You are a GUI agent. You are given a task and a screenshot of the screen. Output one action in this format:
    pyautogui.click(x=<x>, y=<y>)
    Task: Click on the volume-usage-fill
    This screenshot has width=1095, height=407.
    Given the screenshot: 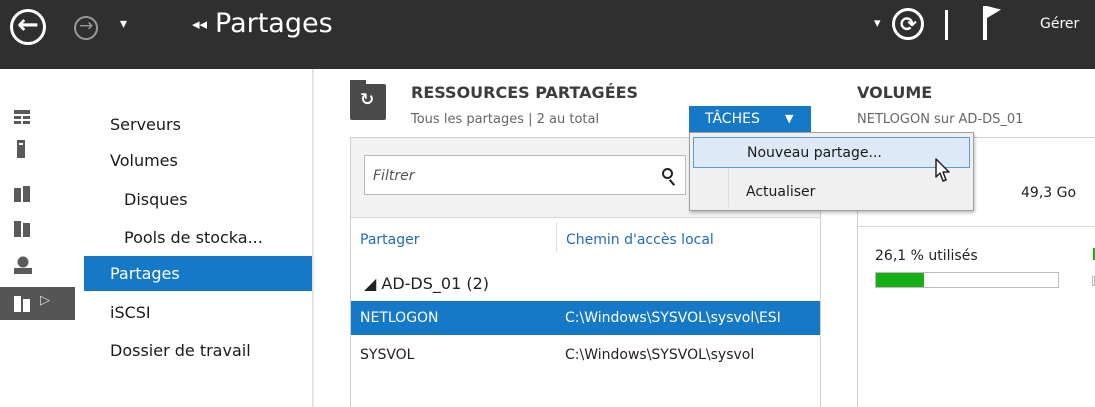 What is the action you would take?
    pyautogui.click(x=900, y=280)
    